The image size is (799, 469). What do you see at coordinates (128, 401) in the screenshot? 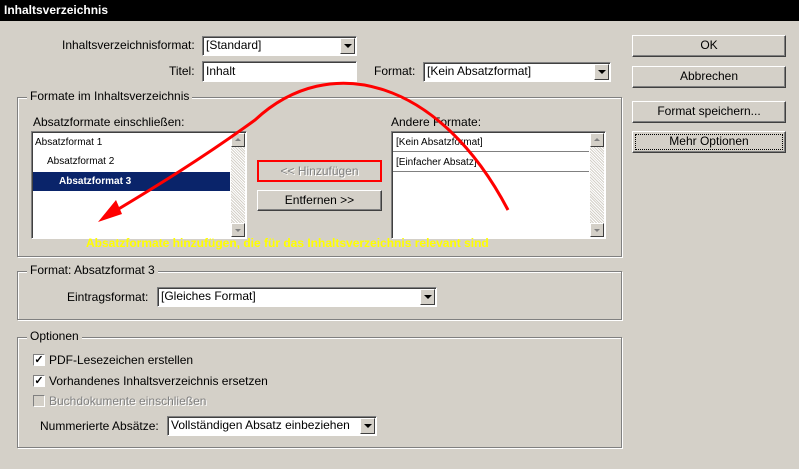
I see `include-book-label: Buchdokumente einschließen` at bounding box center [128, 401].